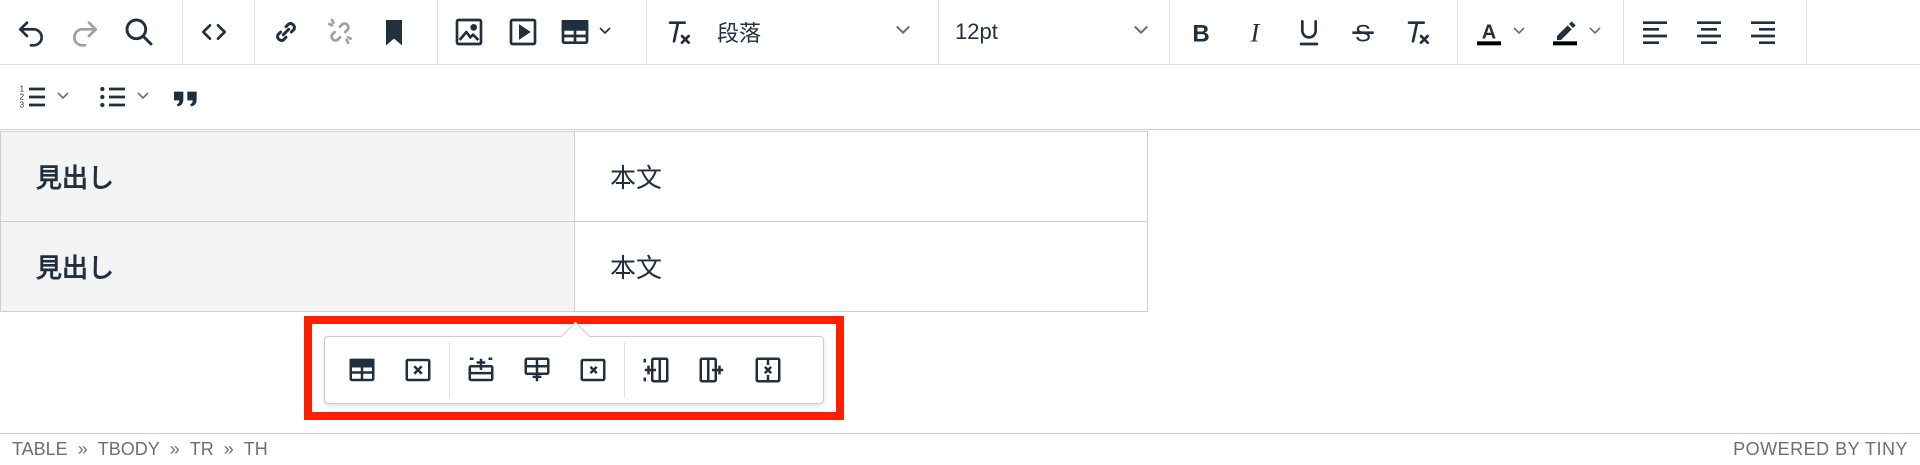  I want to click on text-color-icon: A, so click(1489, 34).